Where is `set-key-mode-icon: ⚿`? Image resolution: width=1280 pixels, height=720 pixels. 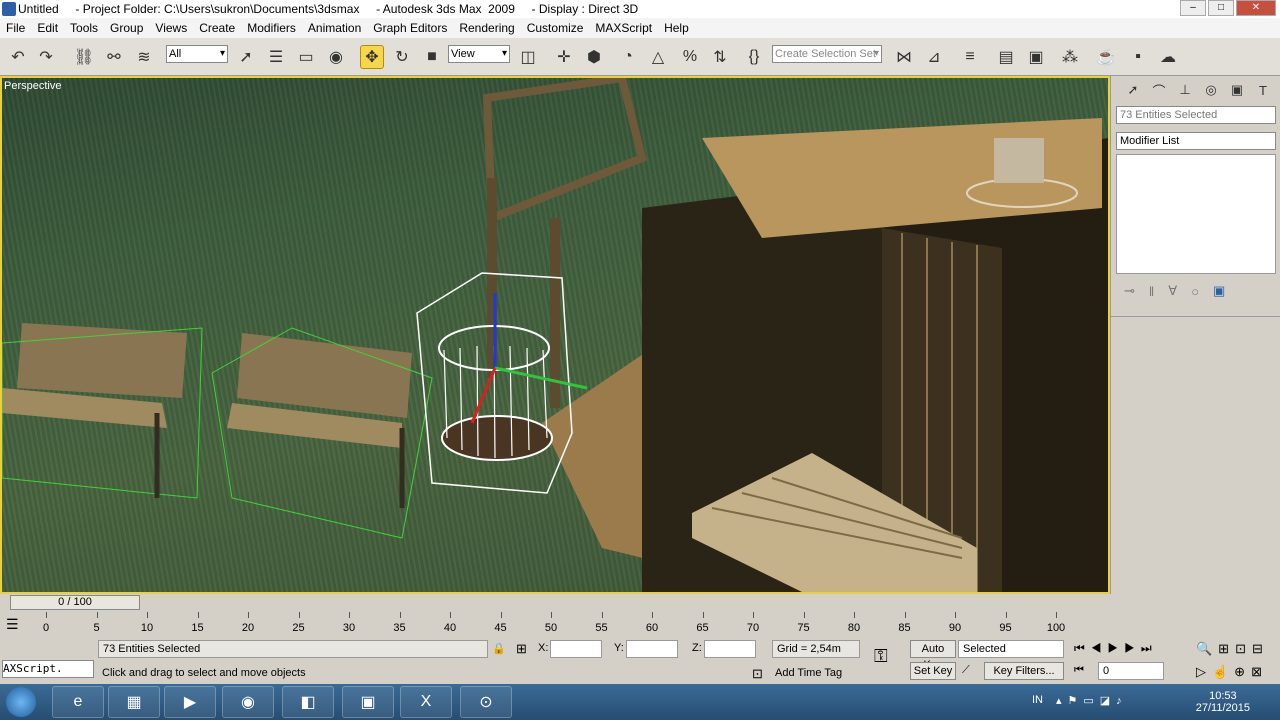
set-key-mode-icon: ⚿ is located at coordinates (881, 656).